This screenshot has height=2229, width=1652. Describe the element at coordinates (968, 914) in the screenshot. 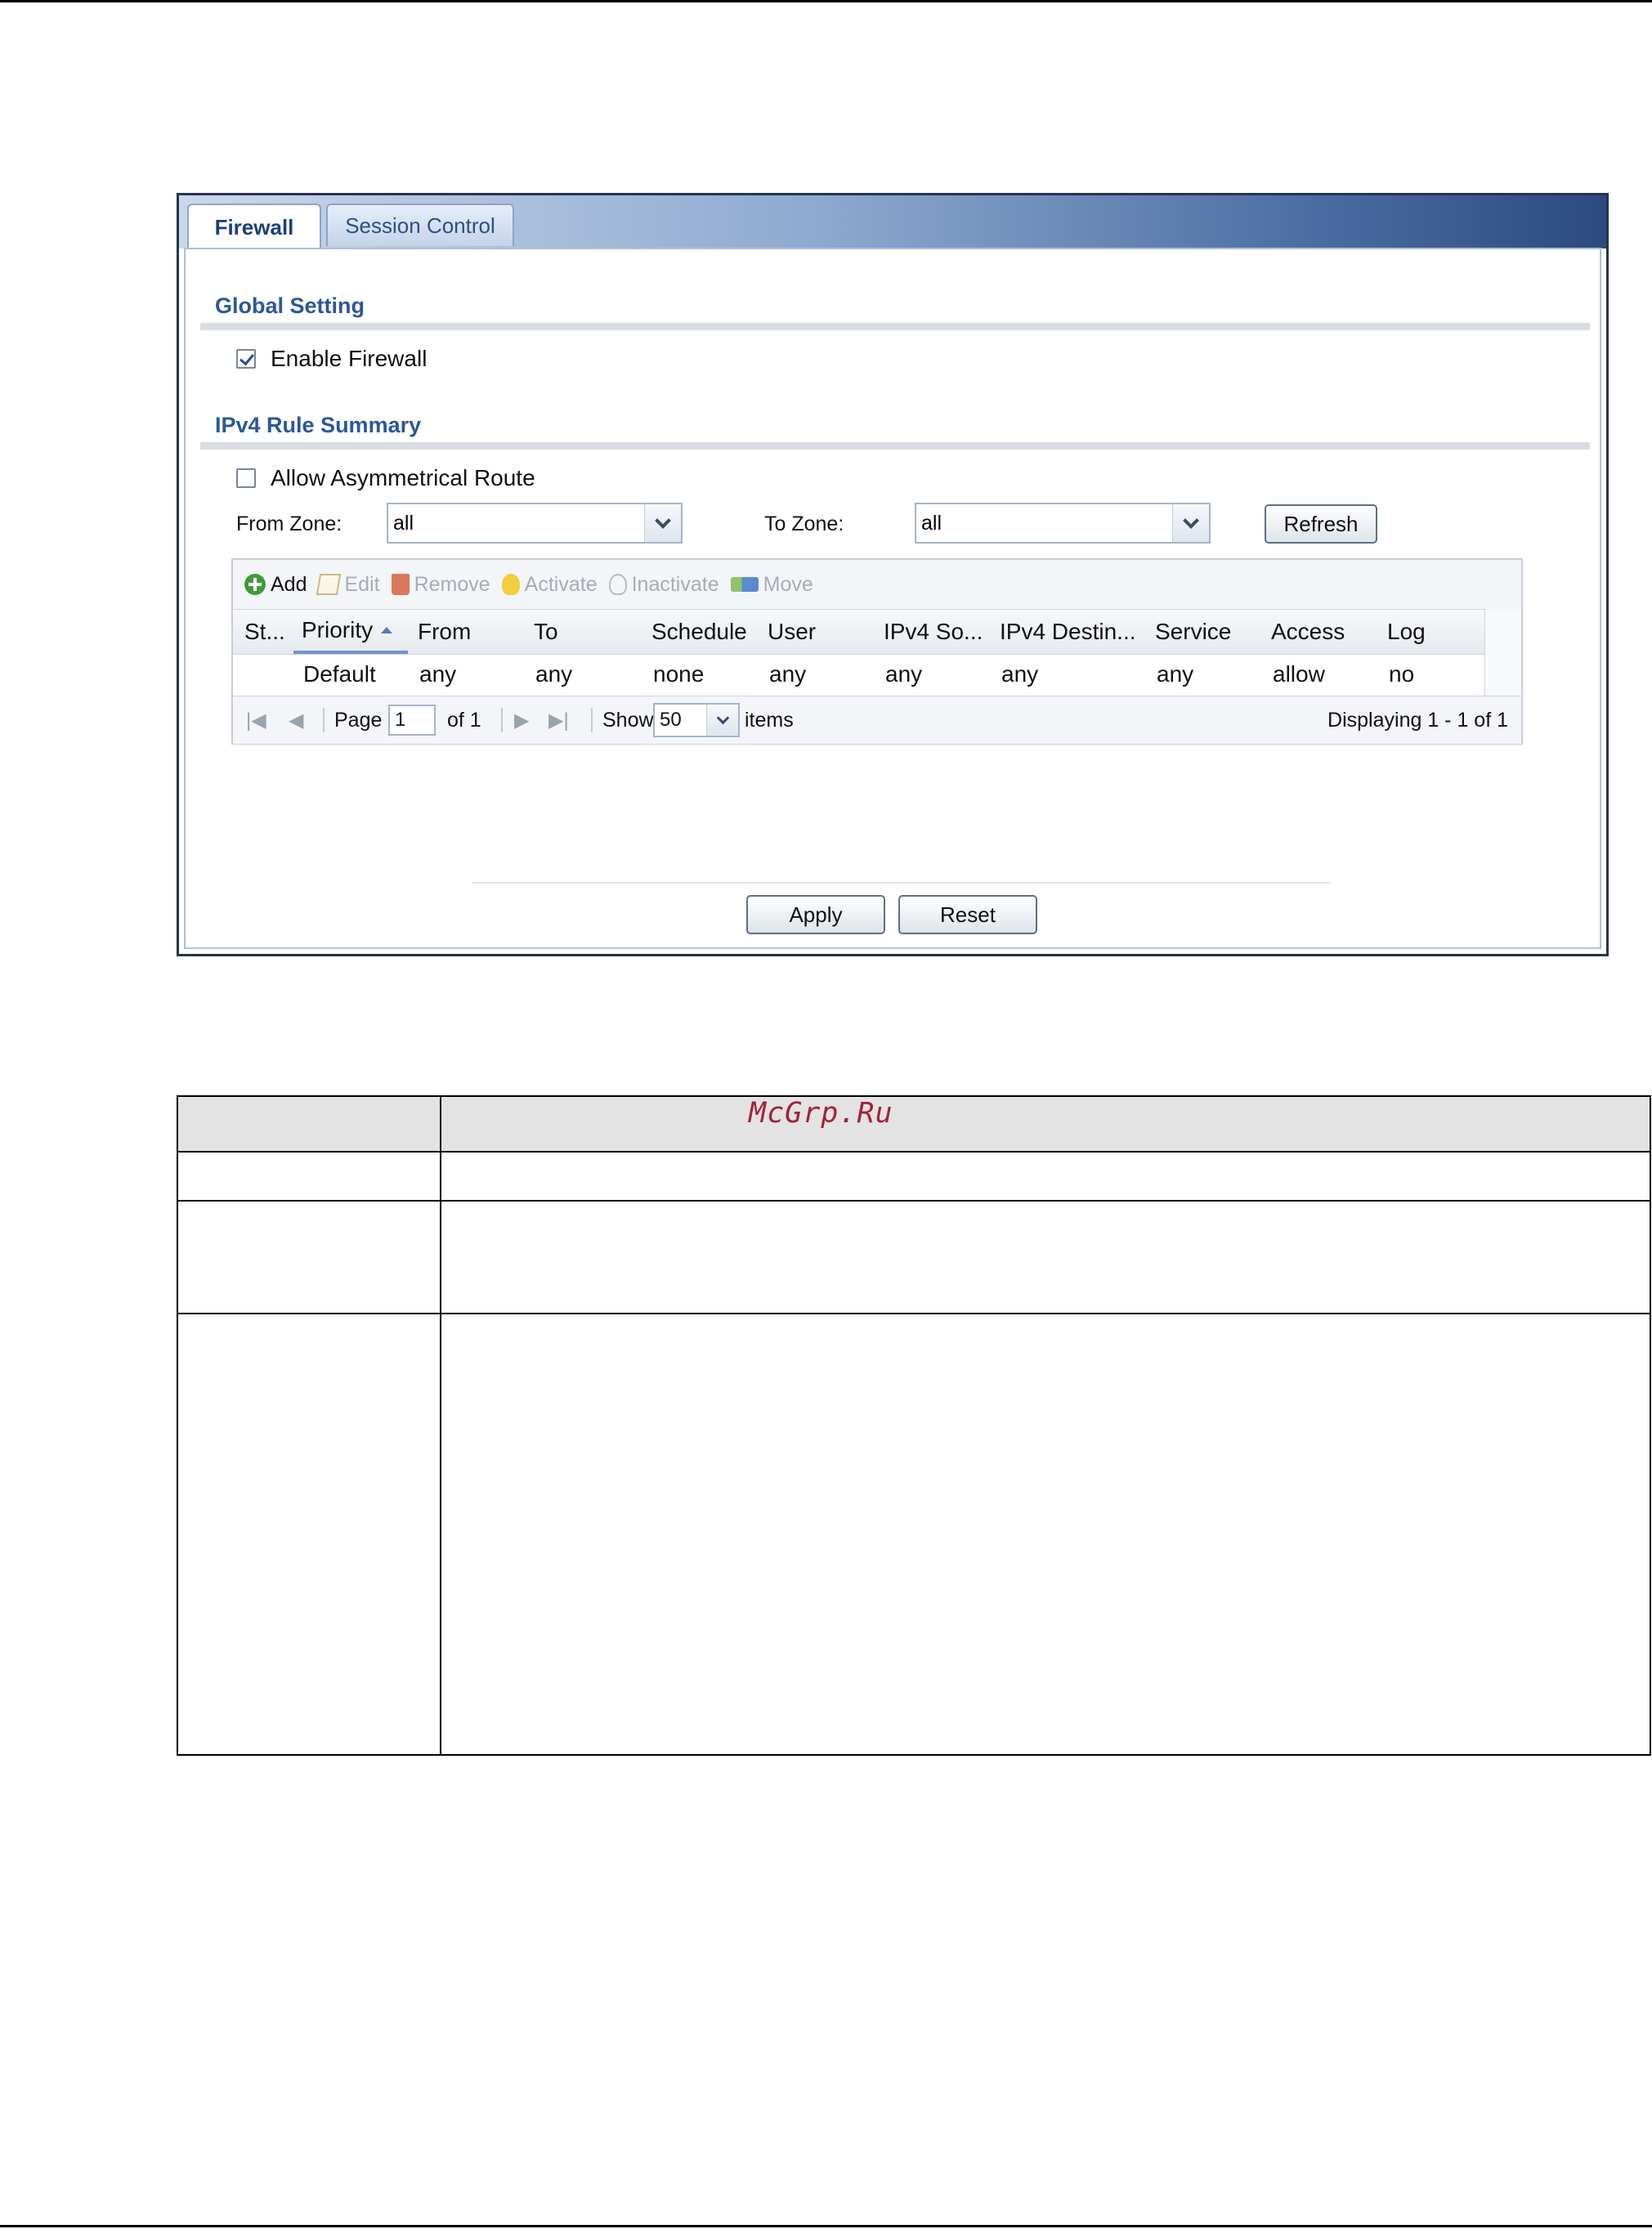

I see `reset-button: Reset` at that location.